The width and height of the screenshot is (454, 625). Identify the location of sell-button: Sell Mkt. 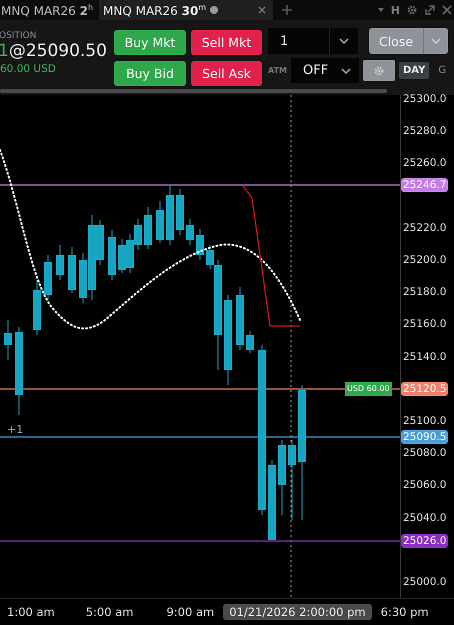
(226, 42).